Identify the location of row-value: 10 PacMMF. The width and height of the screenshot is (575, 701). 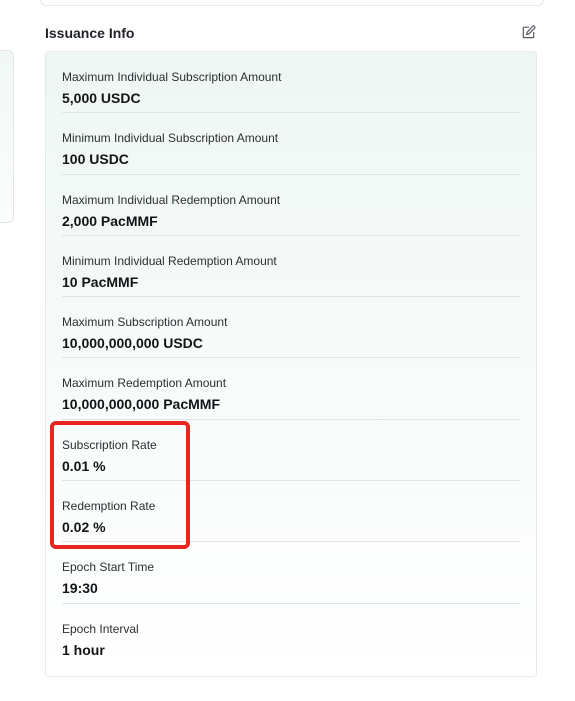
(100, 281).